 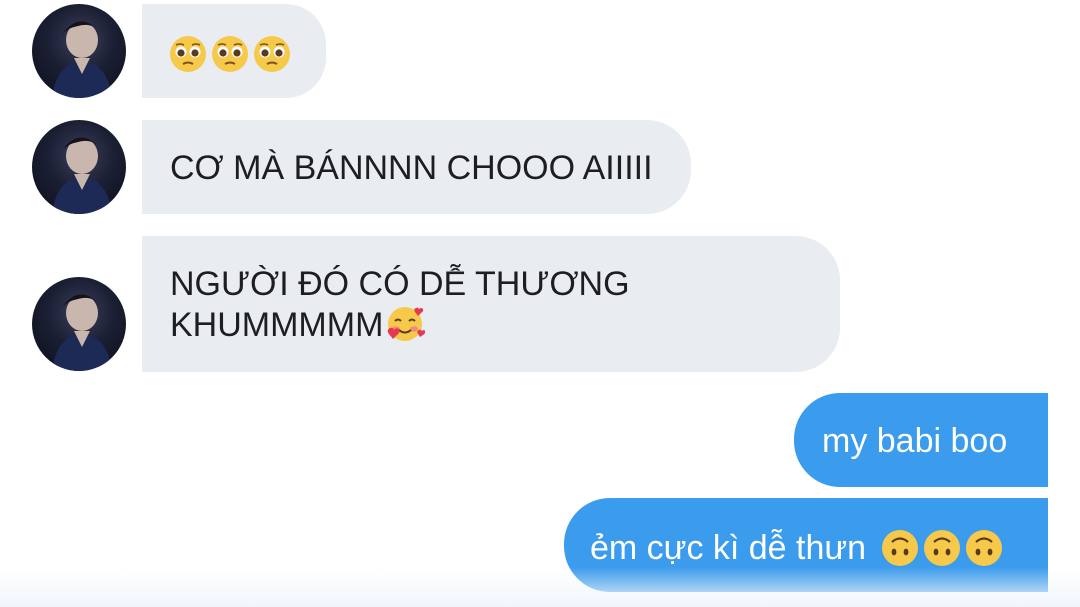 I want to click on message-text: KHUMMMMM, so click(x=277, y=325).